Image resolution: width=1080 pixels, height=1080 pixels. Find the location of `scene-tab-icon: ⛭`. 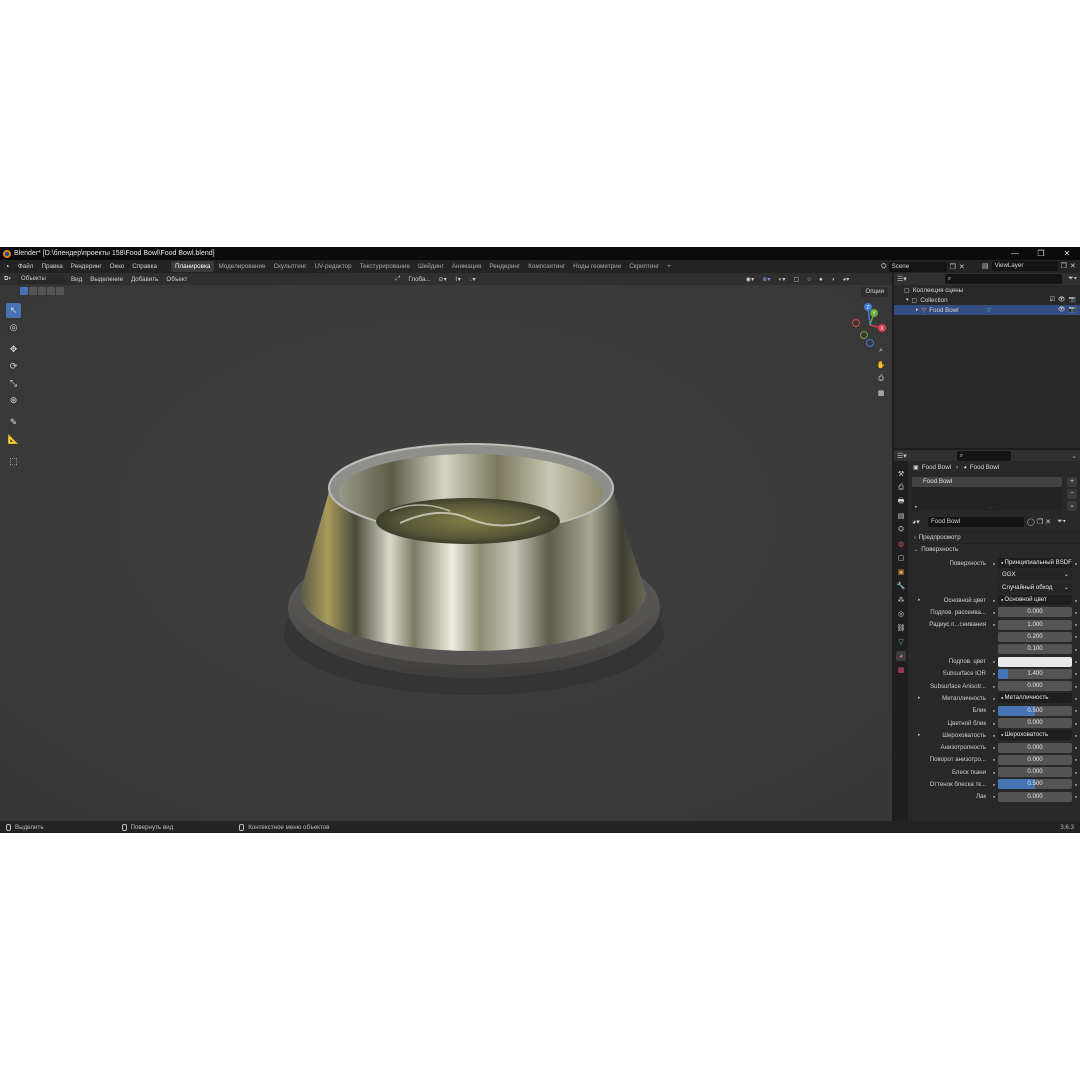

scene-tab-icon: ⛭ is located at coordinates (901, 530).